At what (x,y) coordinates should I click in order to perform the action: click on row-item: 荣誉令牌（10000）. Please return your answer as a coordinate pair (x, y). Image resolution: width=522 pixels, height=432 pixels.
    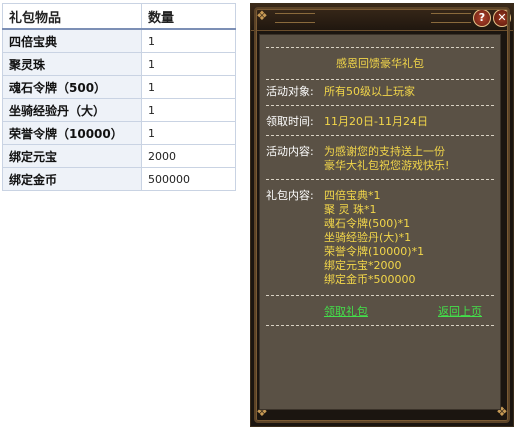
    Looking at the image, I should click on (72, 133).